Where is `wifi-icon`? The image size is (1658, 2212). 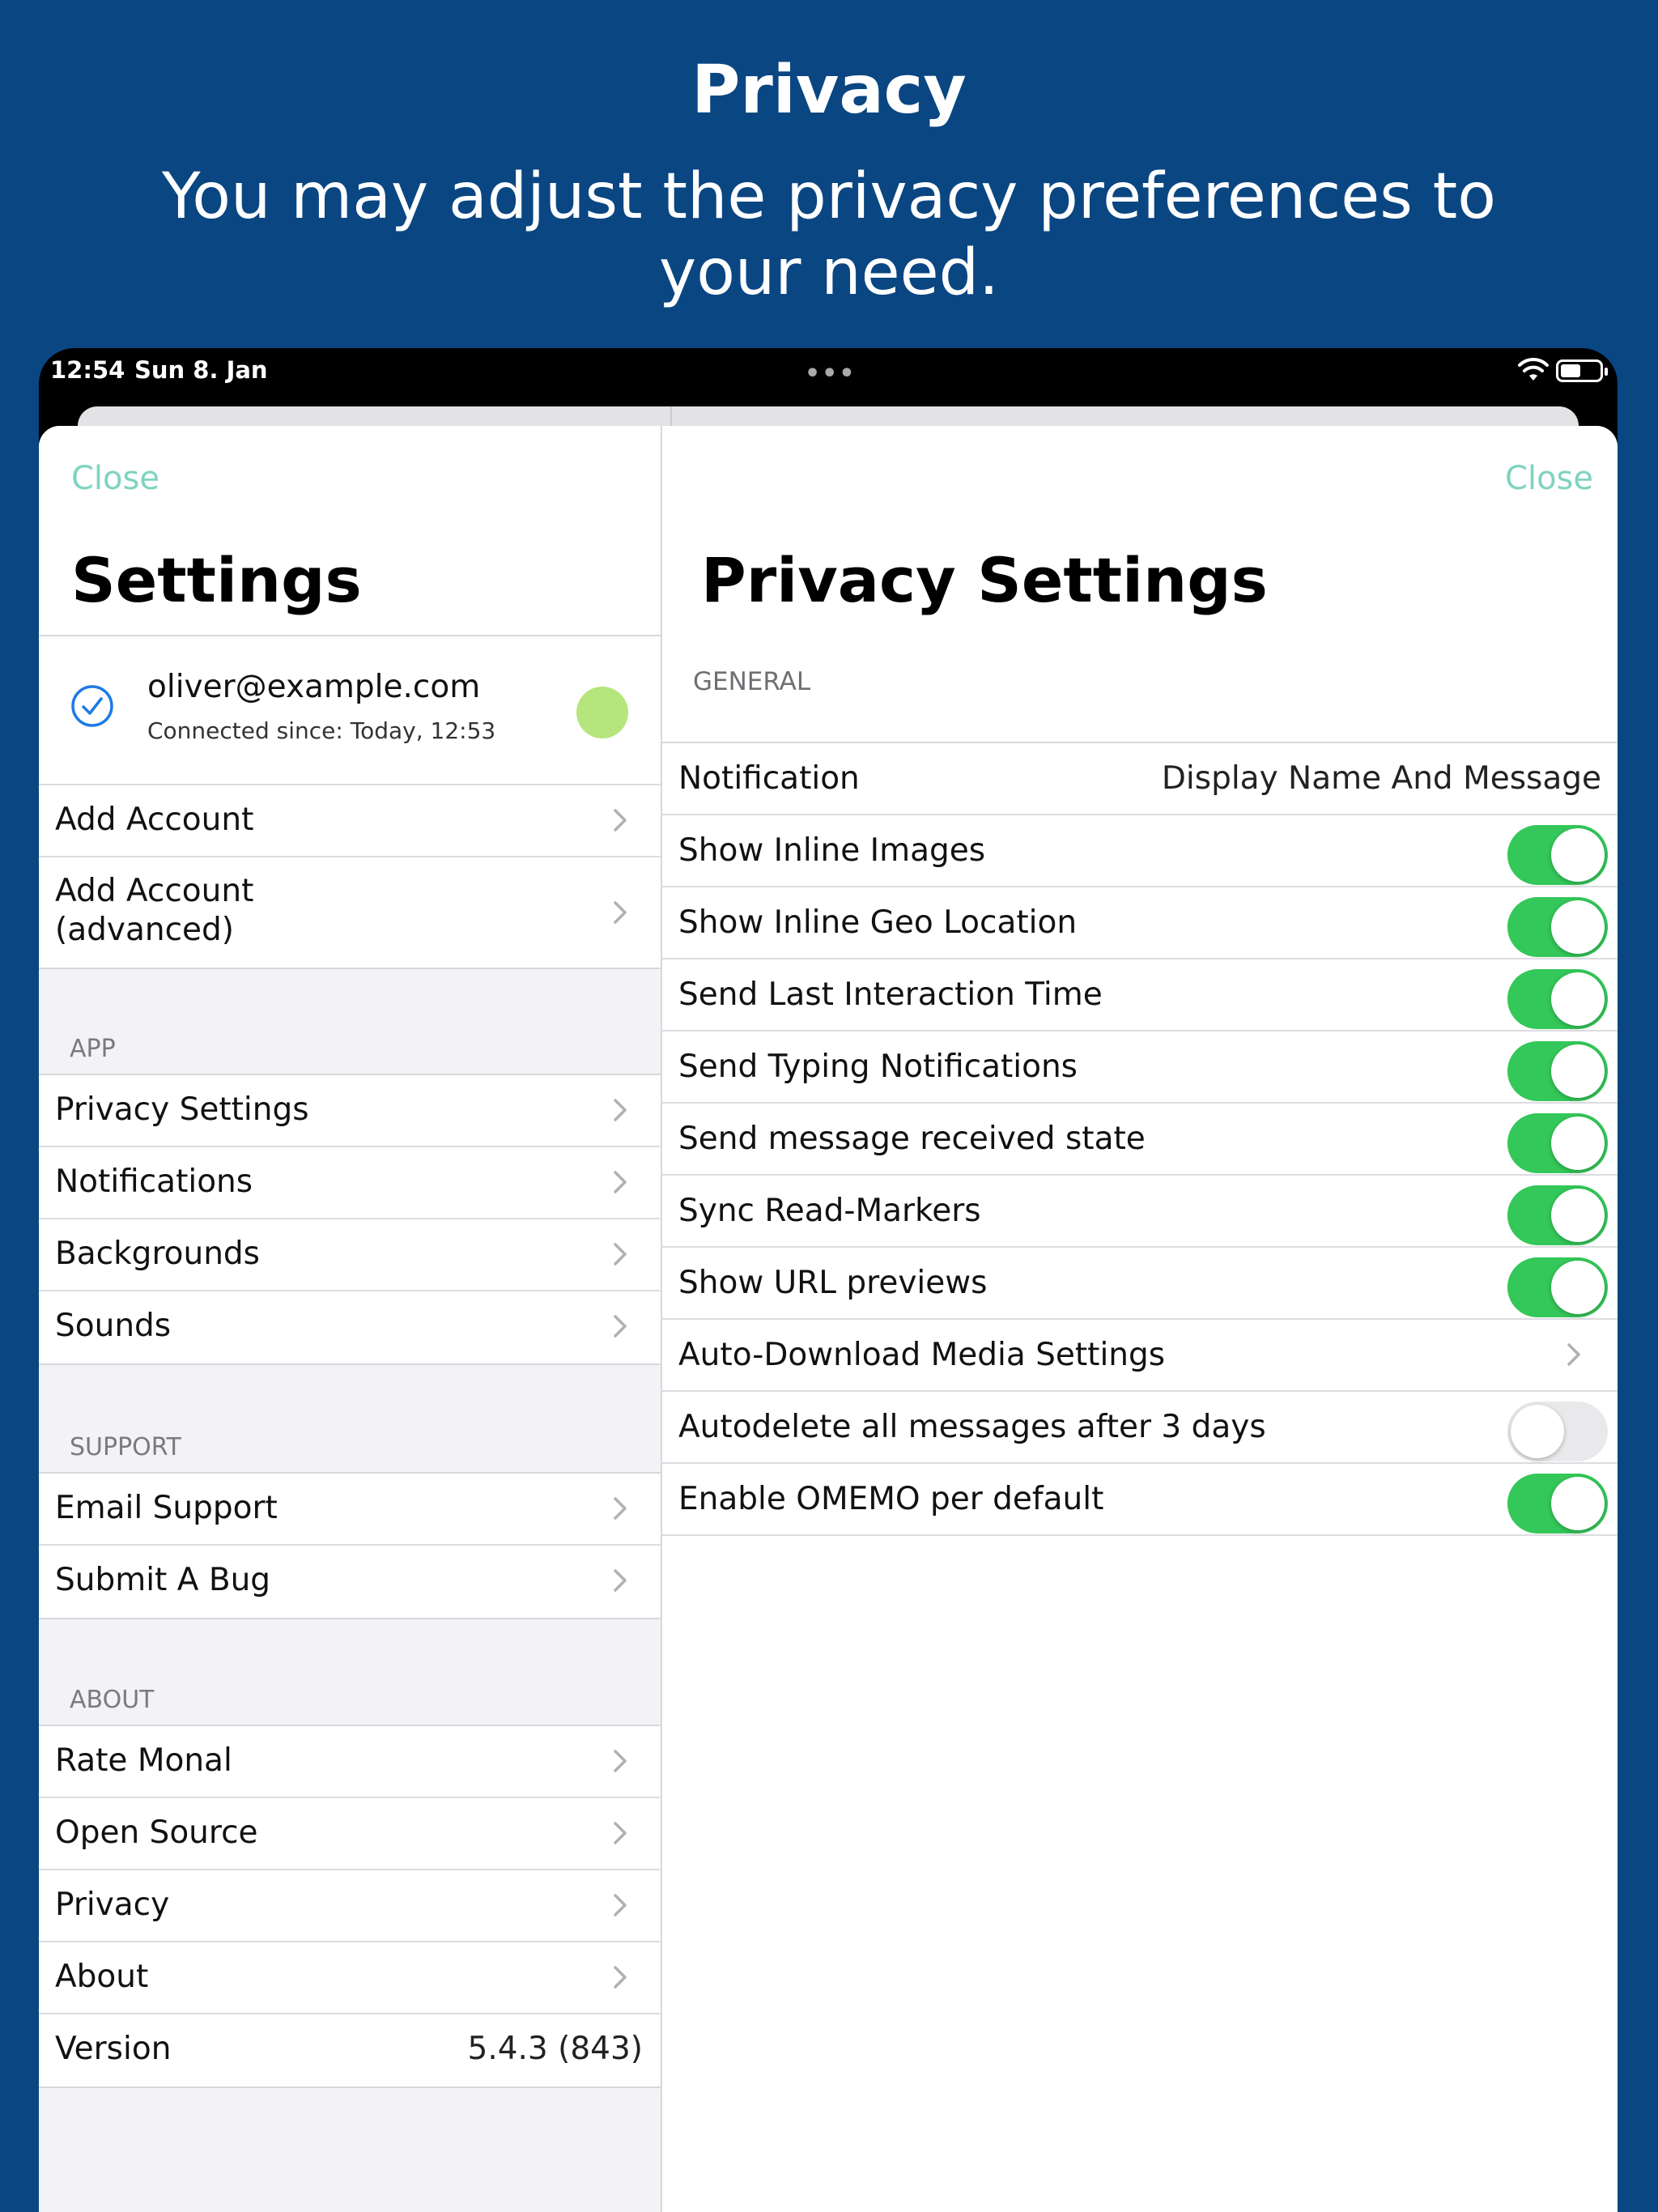 wifi-icon is located at coordinates (1533, 369).